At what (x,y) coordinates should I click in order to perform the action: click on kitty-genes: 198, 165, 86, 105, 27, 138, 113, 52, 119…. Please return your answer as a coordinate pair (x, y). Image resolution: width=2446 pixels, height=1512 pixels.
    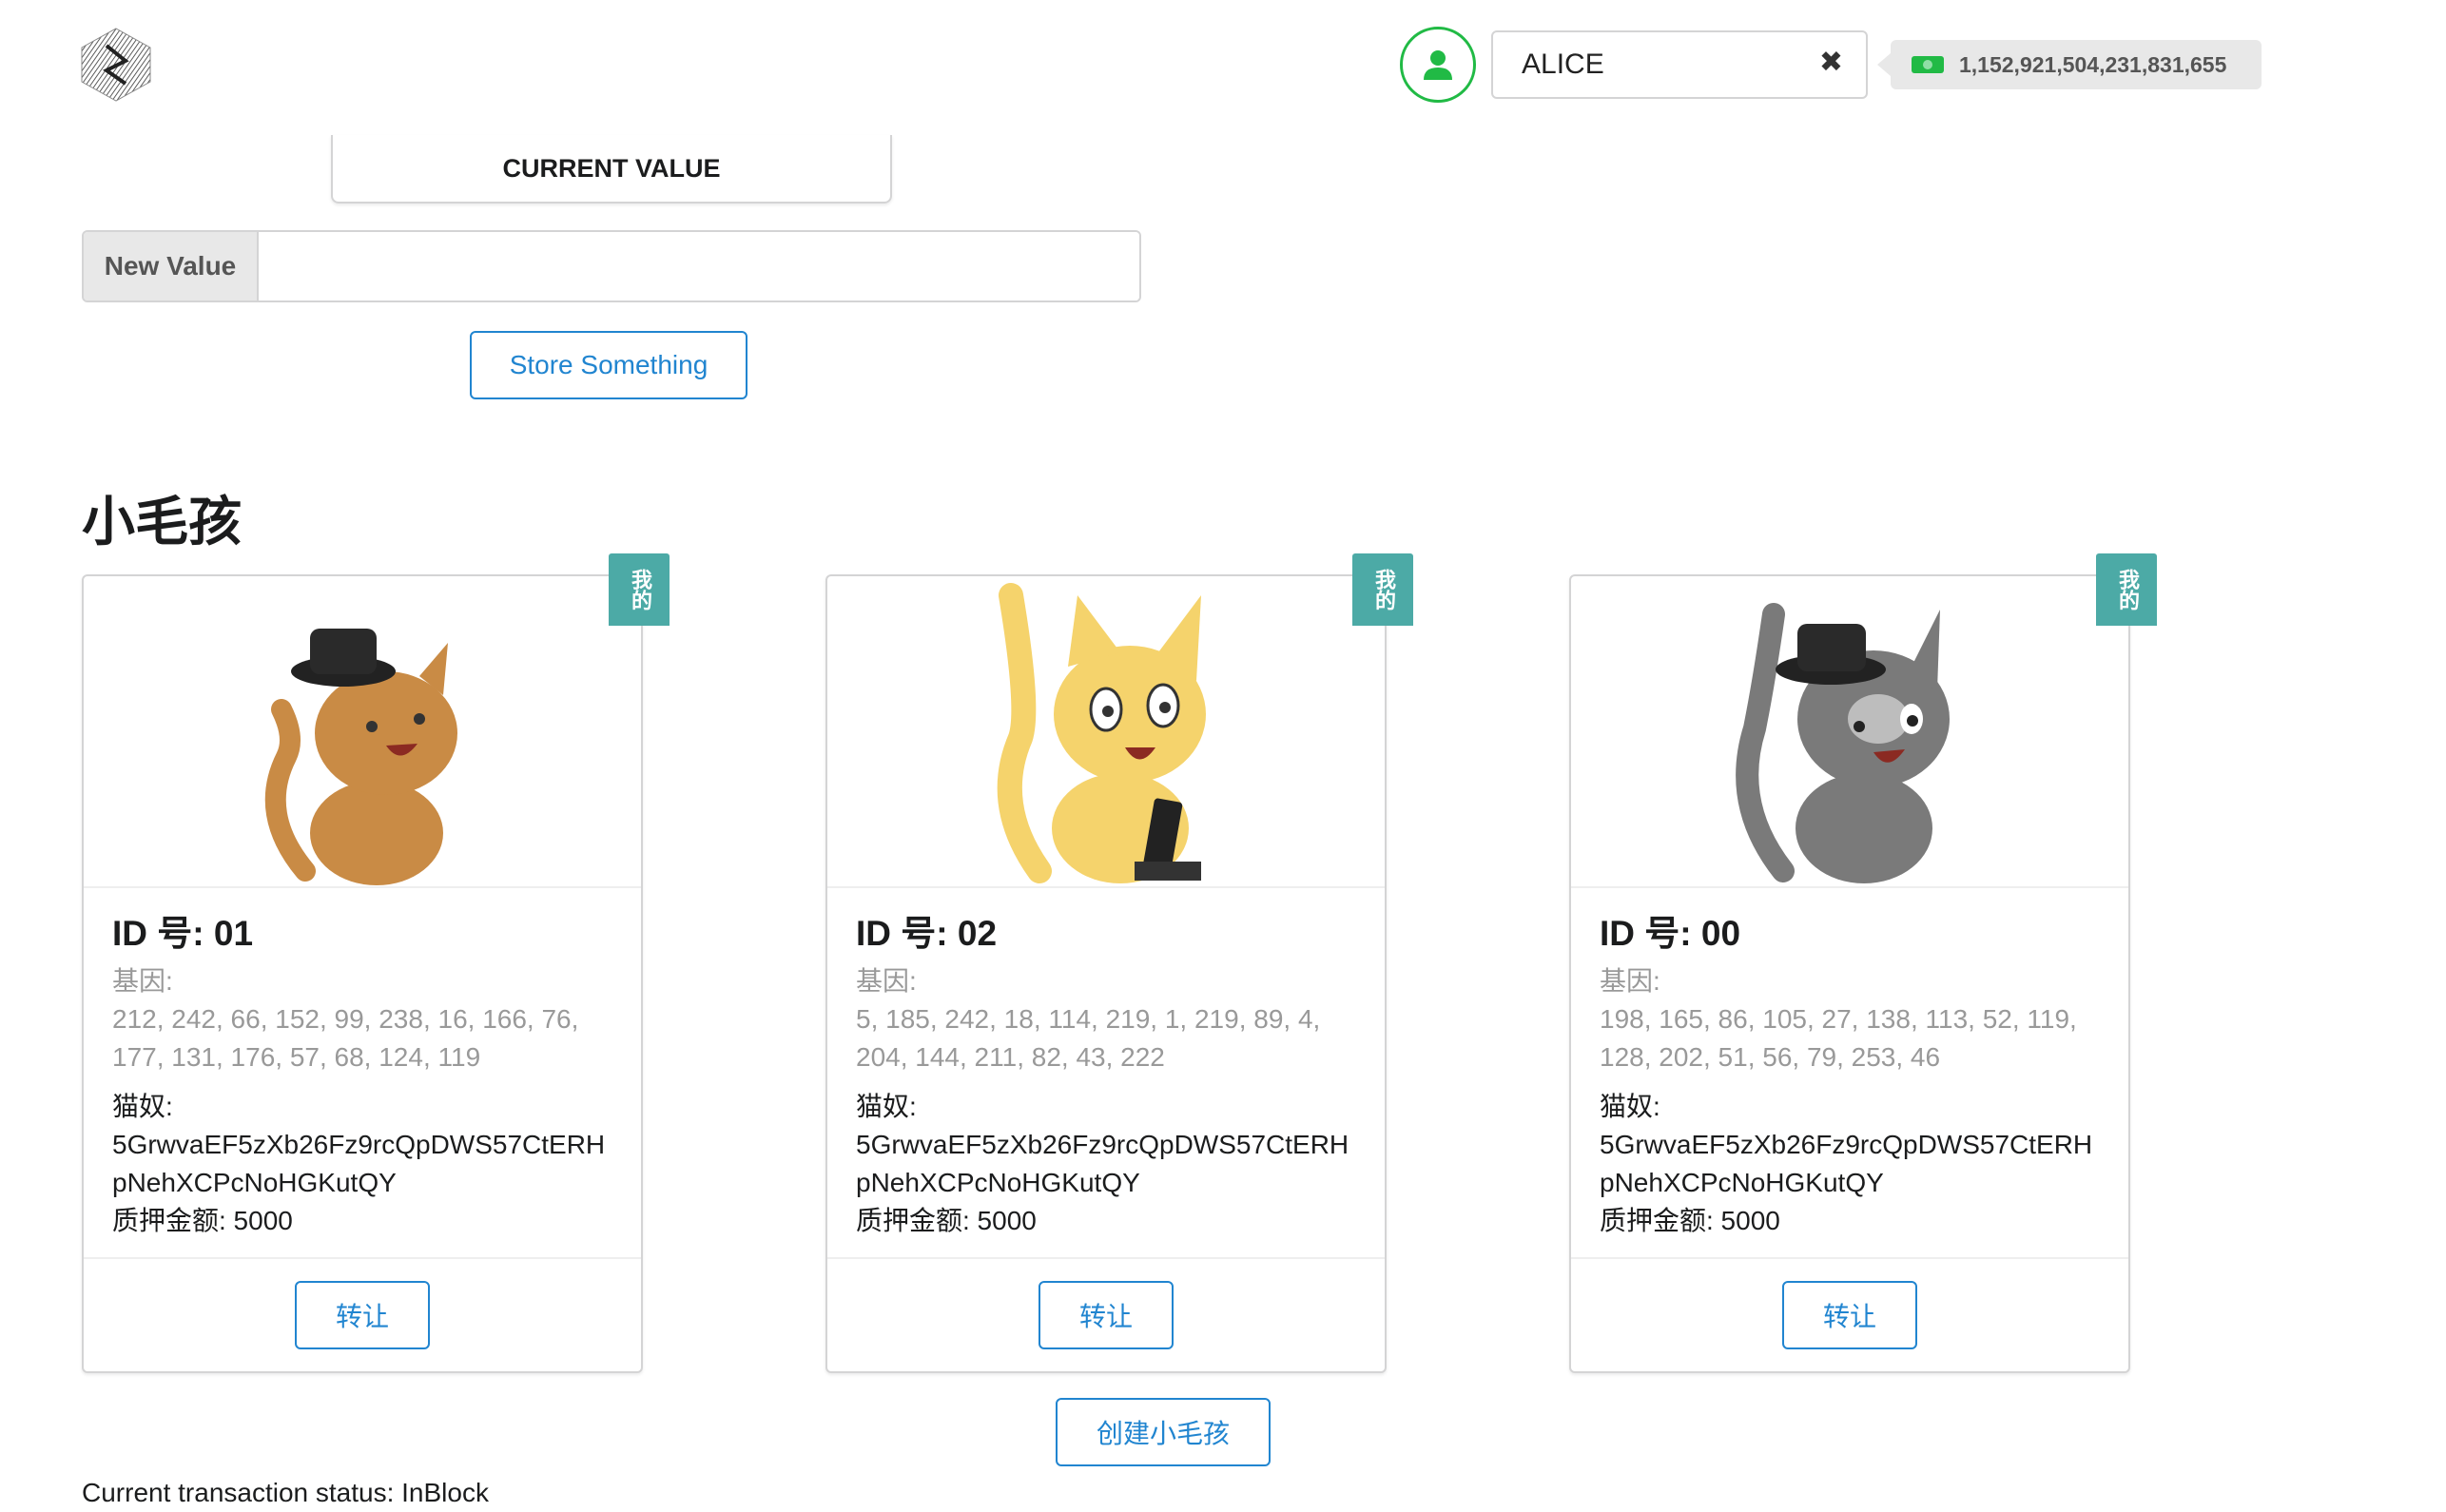
    Looking at the image, I should click on (1838, 1038).